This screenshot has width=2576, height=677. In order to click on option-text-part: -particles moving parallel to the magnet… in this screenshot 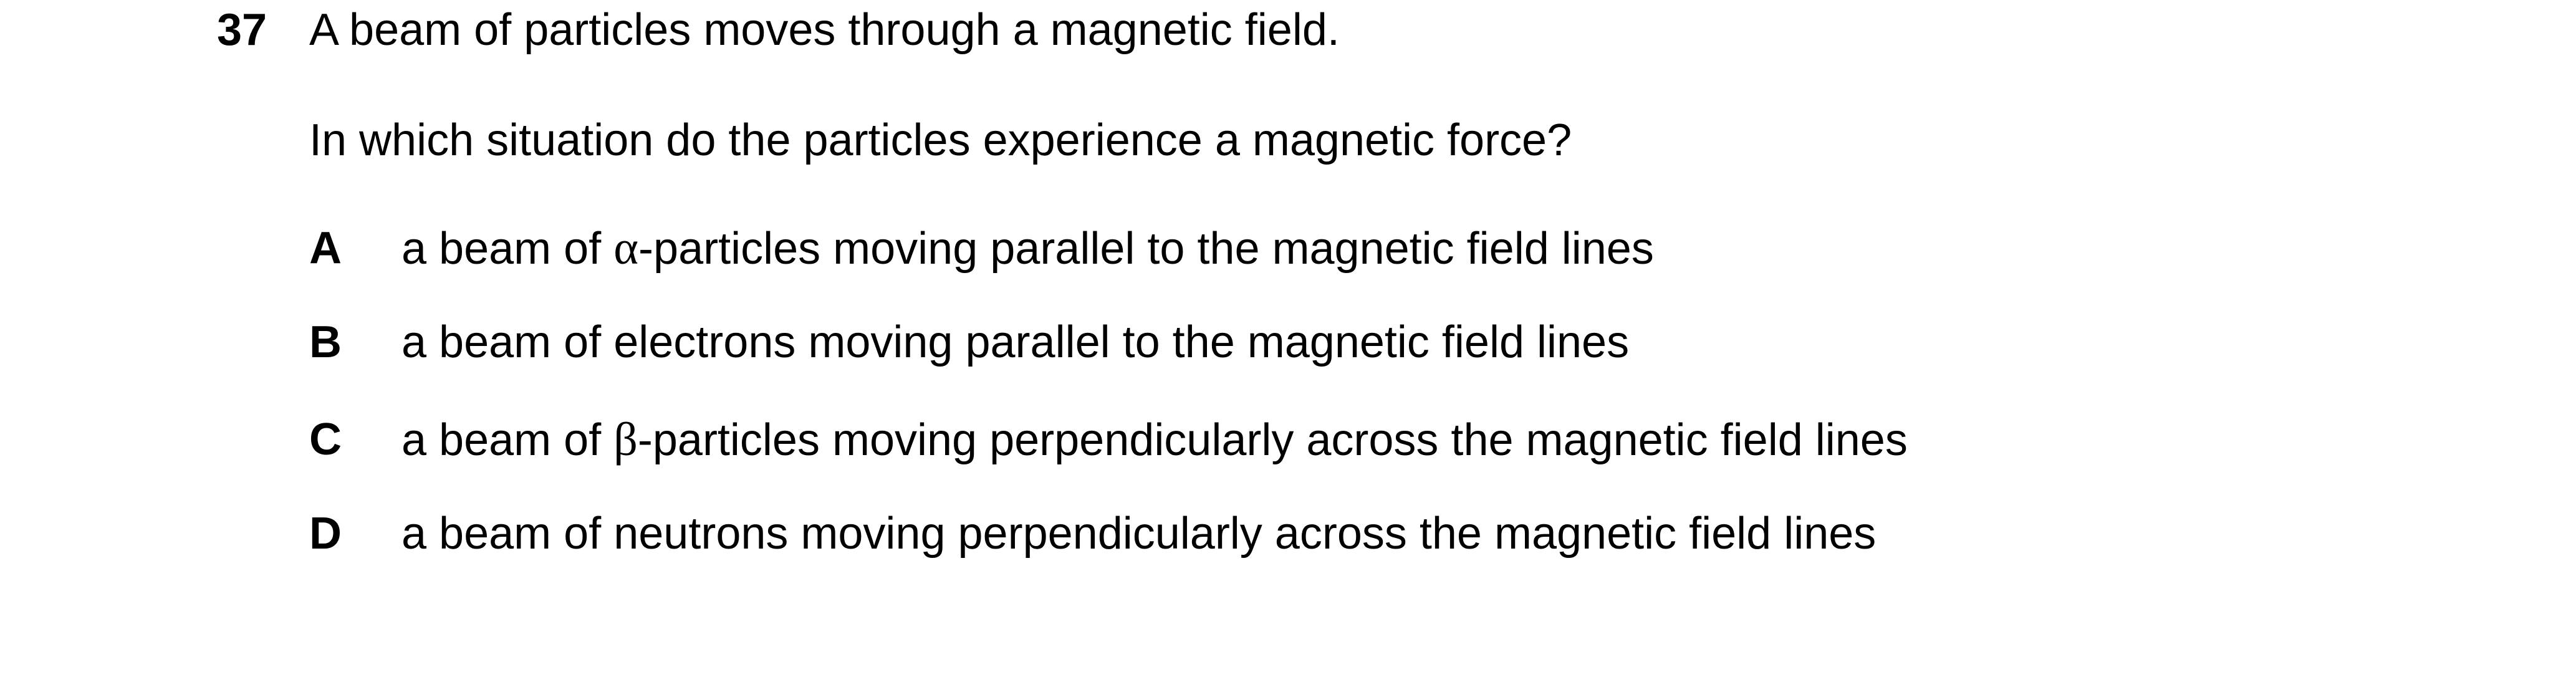, I will do `click(1146, 249)`.